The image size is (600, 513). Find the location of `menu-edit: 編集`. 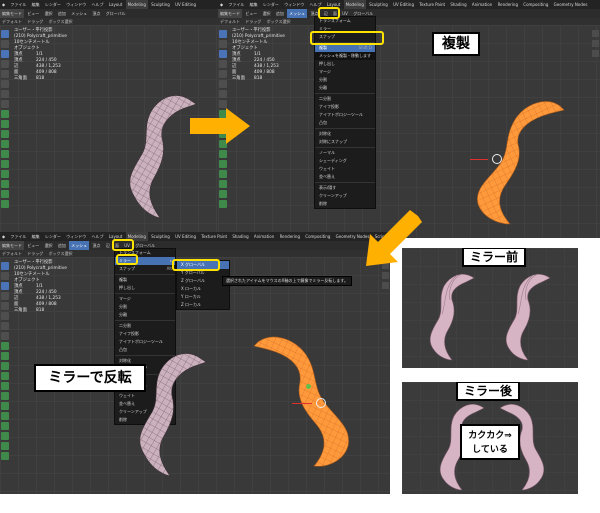

menu-edit: 編集 is located at coordinates (36, 236).